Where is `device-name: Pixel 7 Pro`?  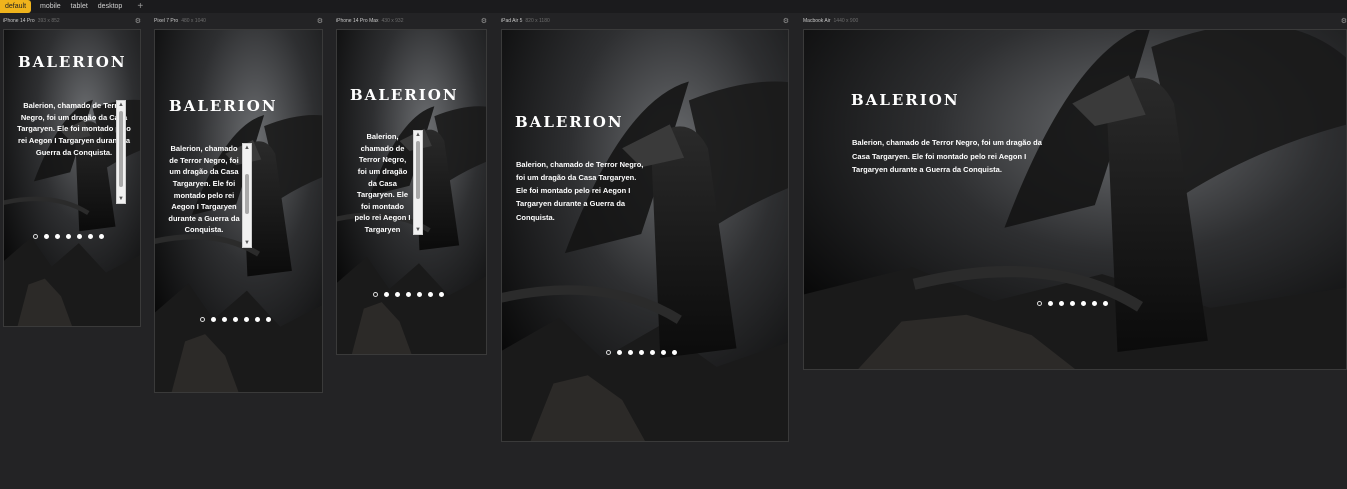
device-name: Pixel 7 Pro is located at coordinates (166, 21).